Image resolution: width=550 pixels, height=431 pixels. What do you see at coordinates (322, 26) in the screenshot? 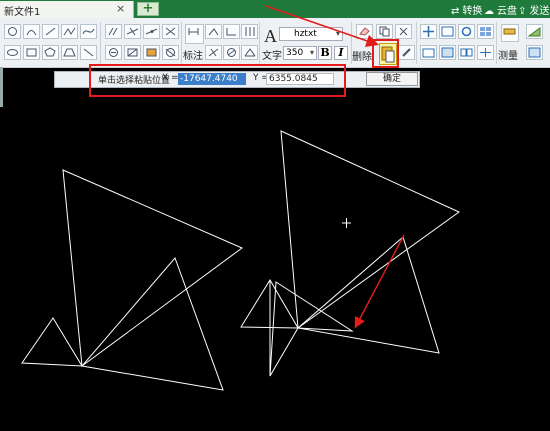
I see `red-arrow-to-paste` at bounding box center [322, 26].